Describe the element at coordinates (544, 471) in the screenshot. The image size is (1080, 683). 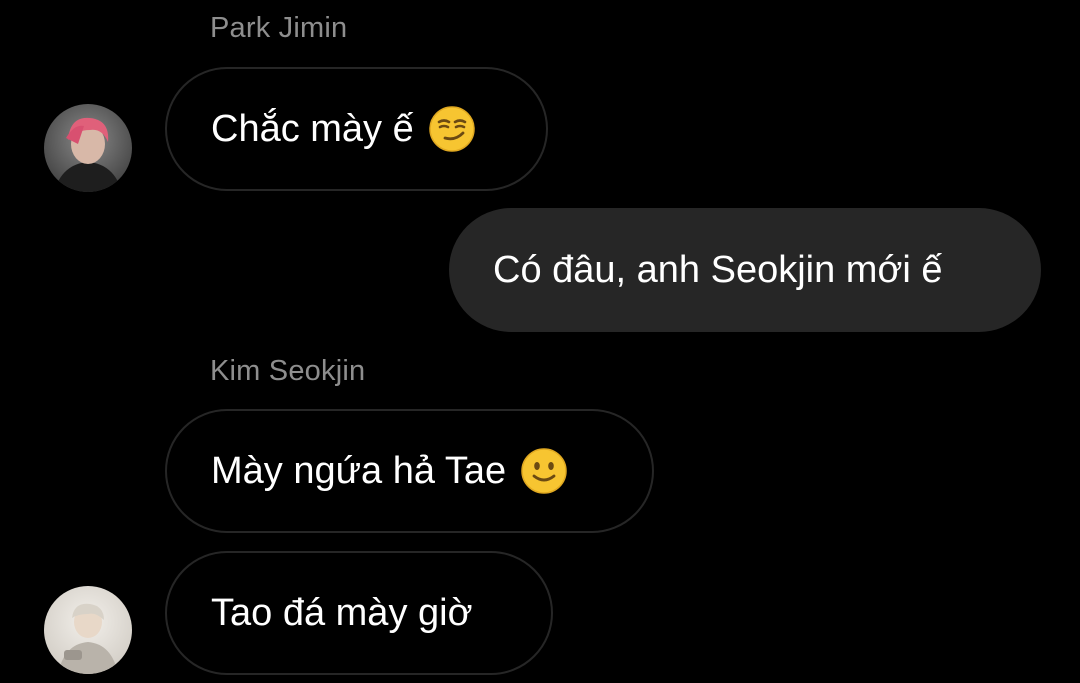
I see `slightly-smiling-face-icon` at that location.